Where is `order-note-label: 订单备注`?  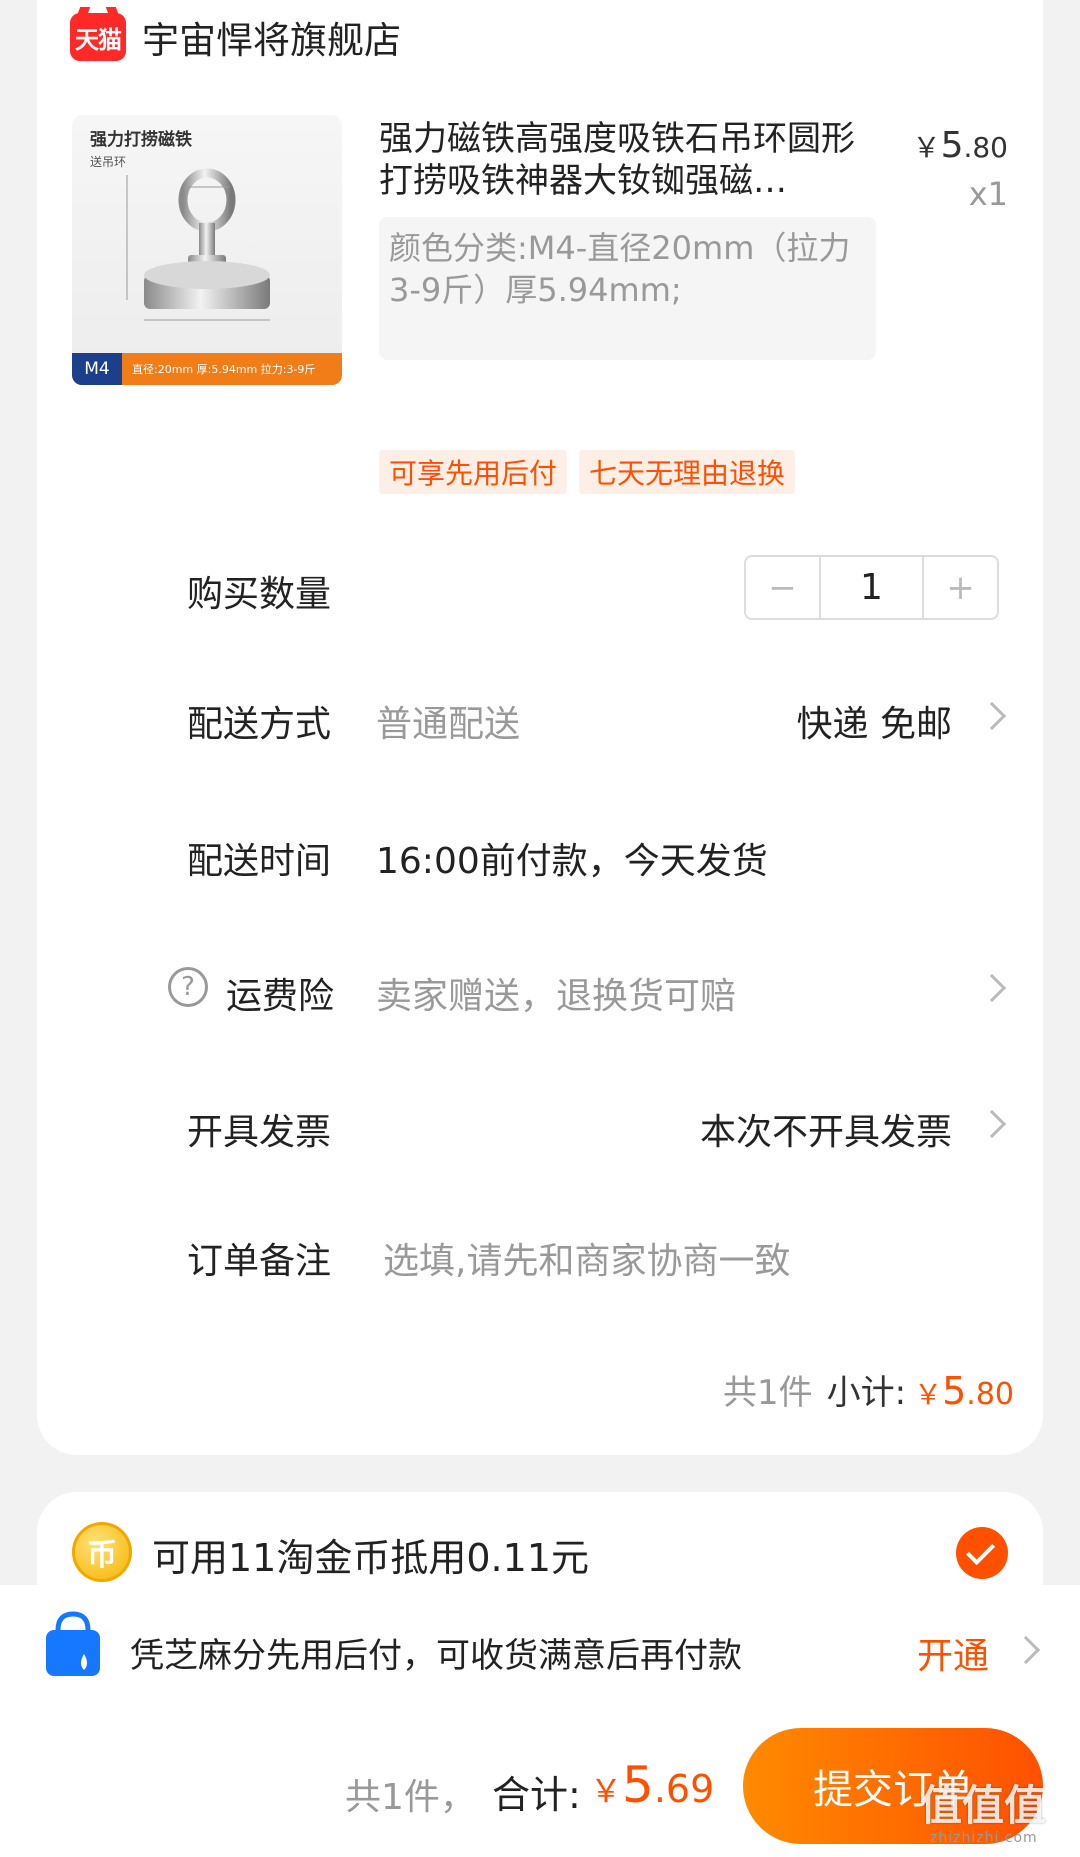
order-note-label: 订单备注 is located at coordinates (259, 1261).